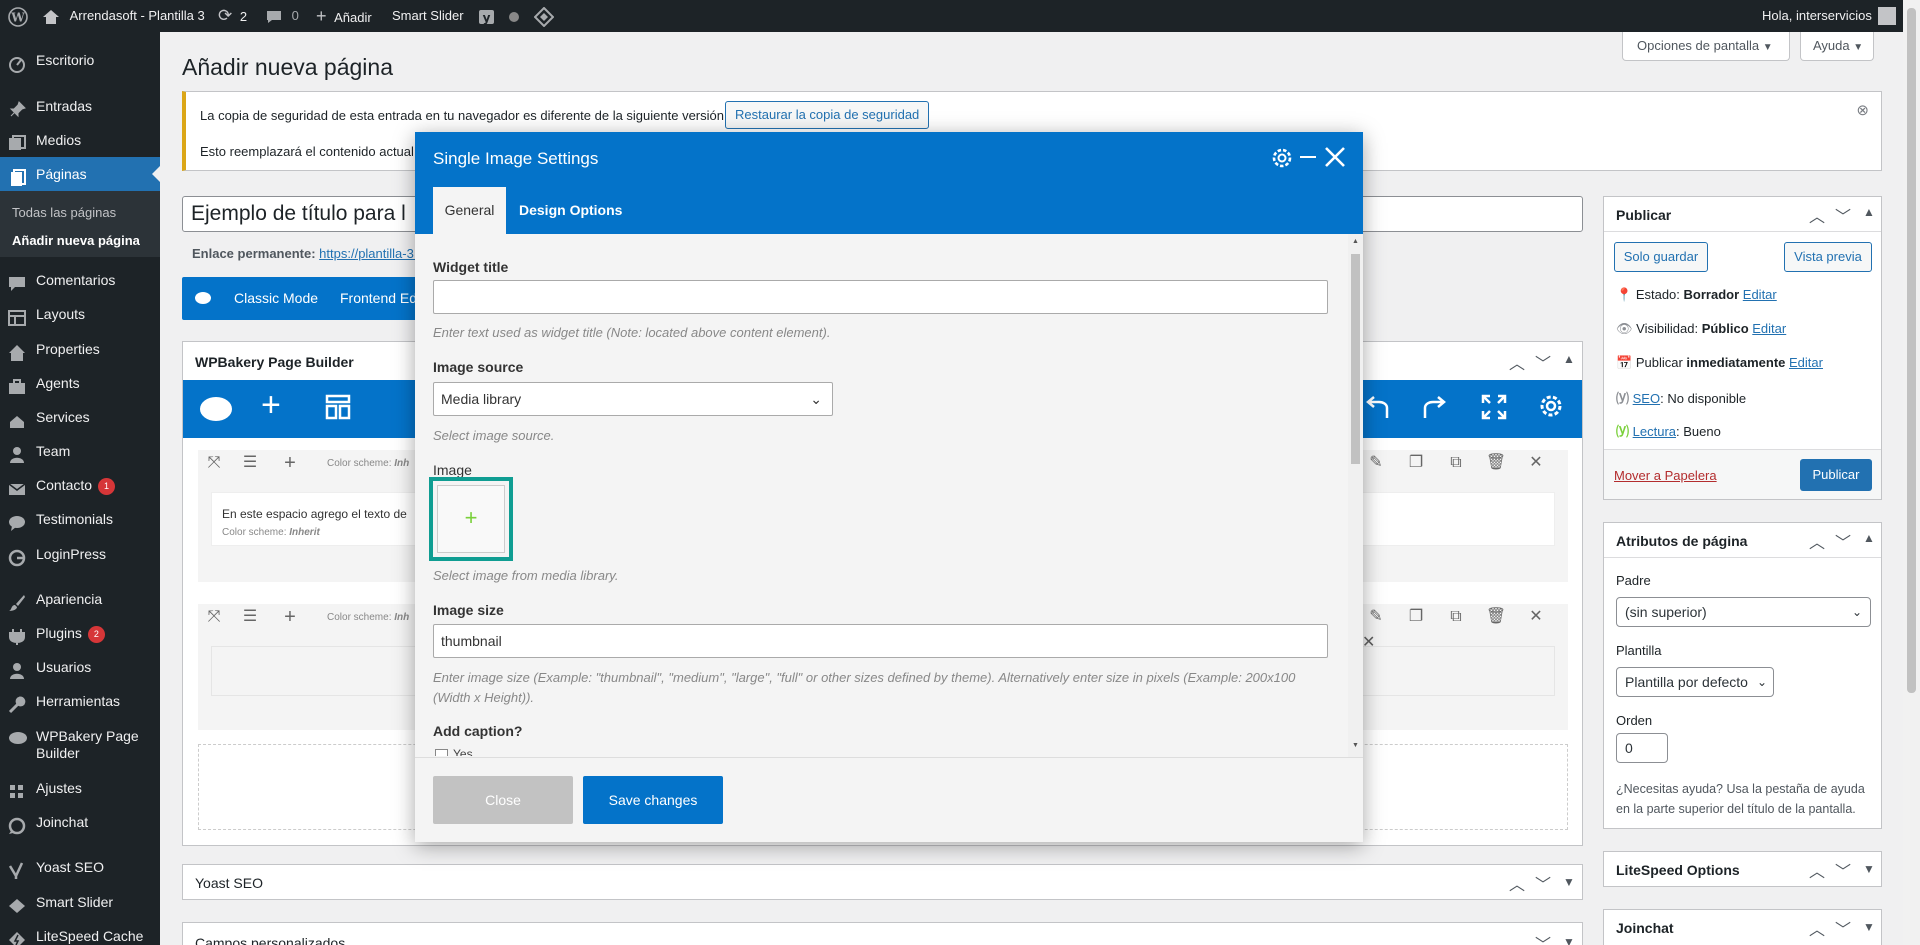 The image size is (1920, 945). Describe the element at coordinates (1355, 359) in the screenshot. I see `modal-scrollbar-thumb` at that location.